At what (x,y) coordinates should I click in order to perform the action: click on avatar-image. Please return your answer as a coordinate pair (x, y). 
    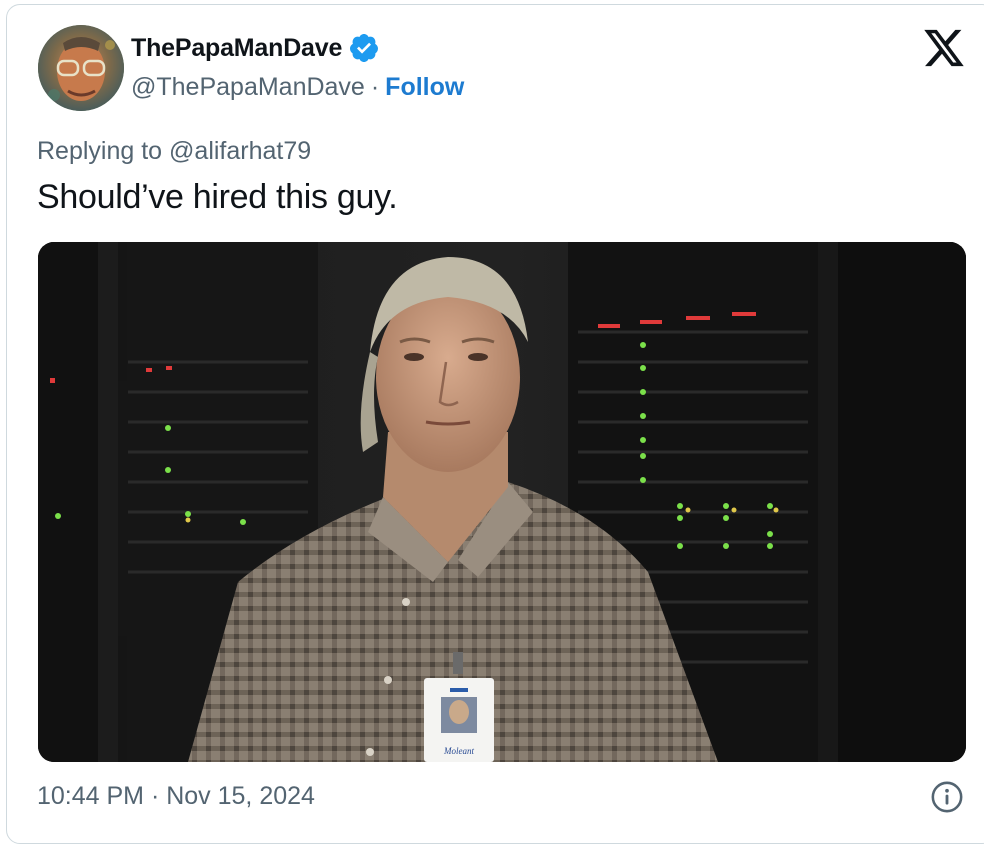
    Looking at the image, I should click on (81, 68).